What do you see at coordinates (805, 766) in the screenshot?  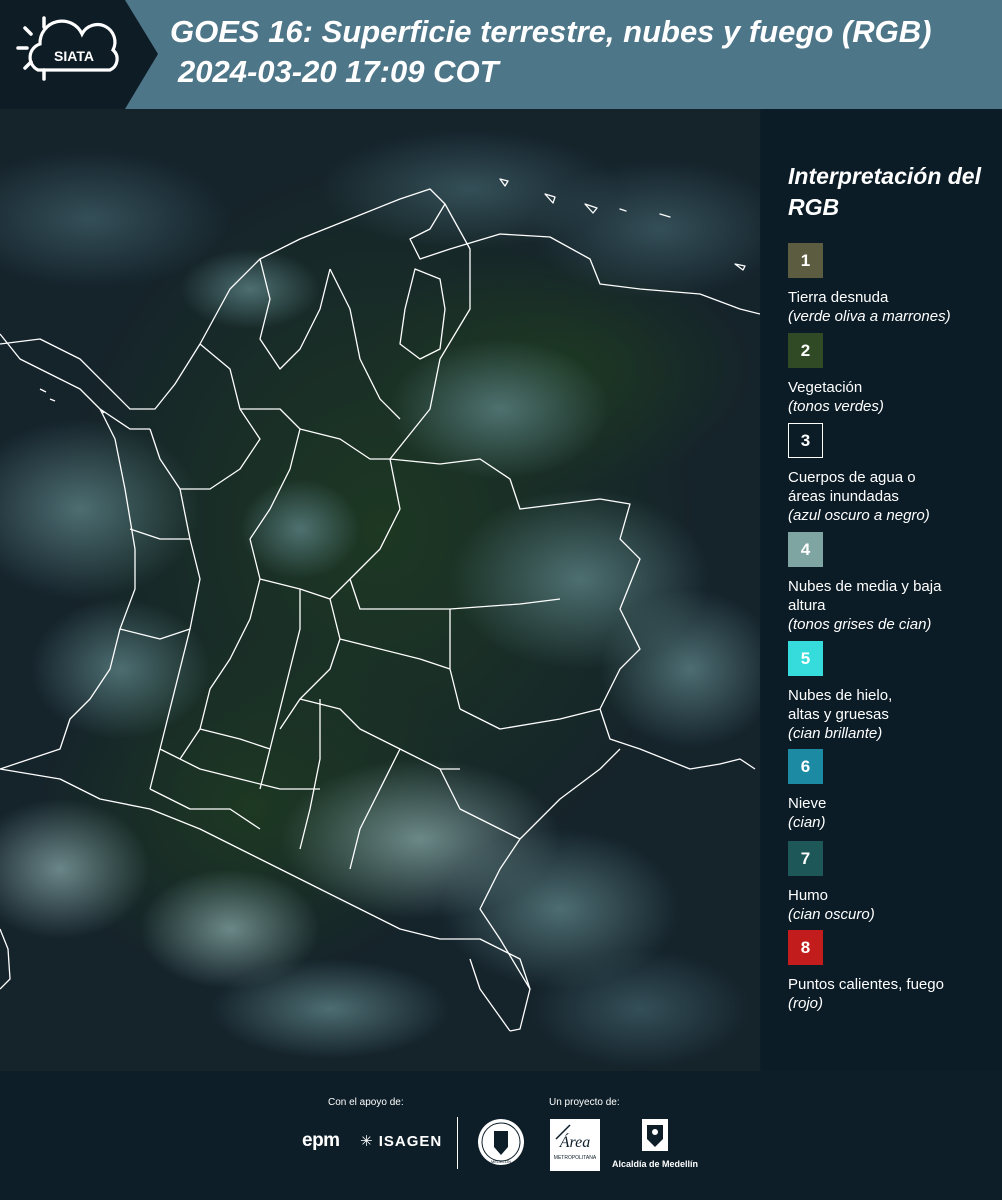 I see `legend-swatch: 6` at bounding box center [805, 766].